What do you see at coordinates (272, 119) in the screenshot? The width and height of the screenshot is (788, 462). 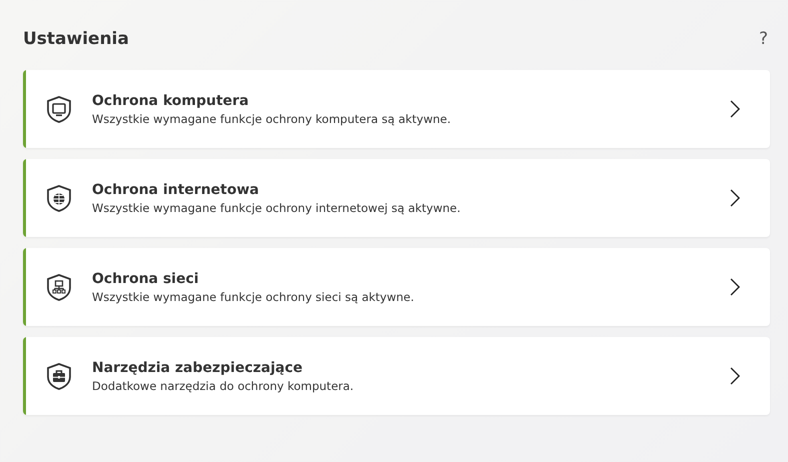 I see `card-description: Wszystkie wymagane funkcje ochrony komputera są aktywne.` at bounding box center [272, 119].